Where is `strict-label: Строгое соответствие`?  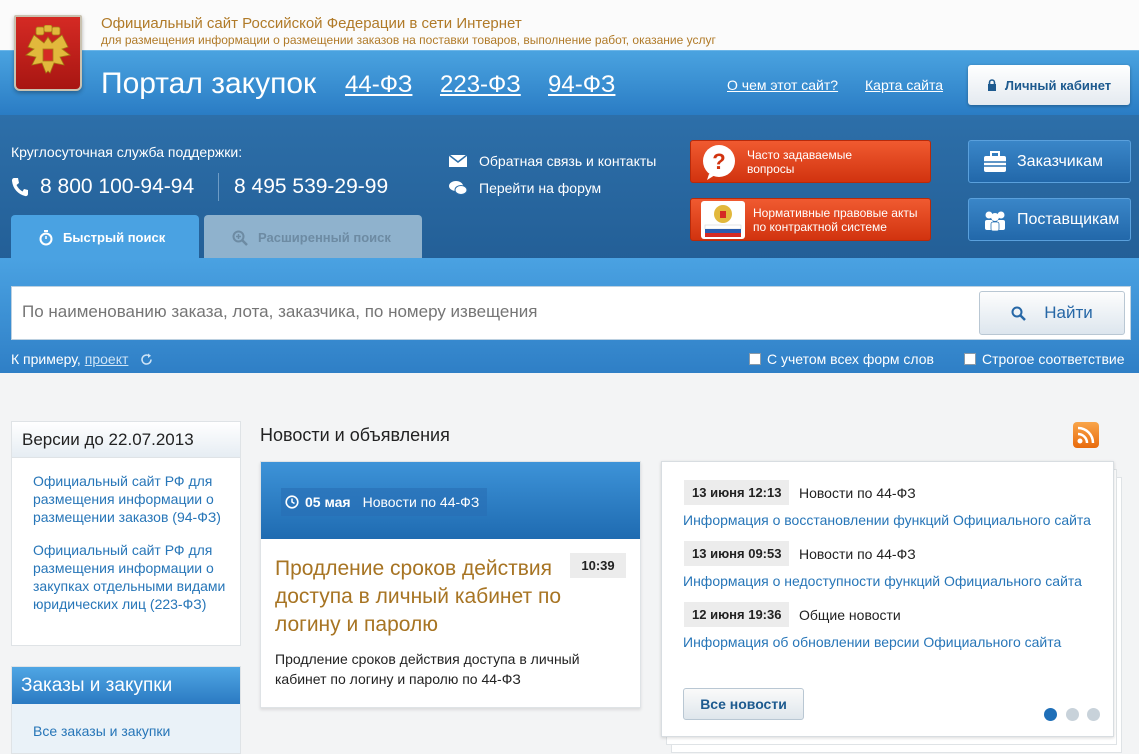
strict-label: Строгое соответствие is located at coordinates (1053, 359).